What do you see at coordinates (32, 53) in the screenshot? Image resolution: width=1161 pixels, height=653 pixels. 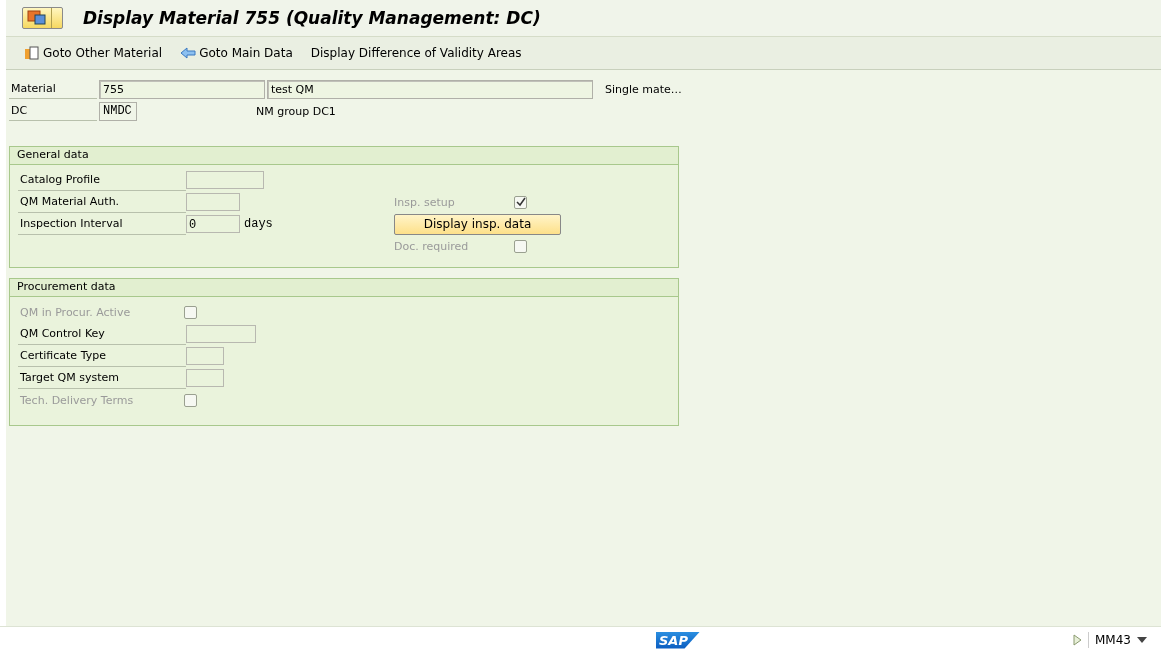 I see `document-icon` at bounding box center [32, 53].